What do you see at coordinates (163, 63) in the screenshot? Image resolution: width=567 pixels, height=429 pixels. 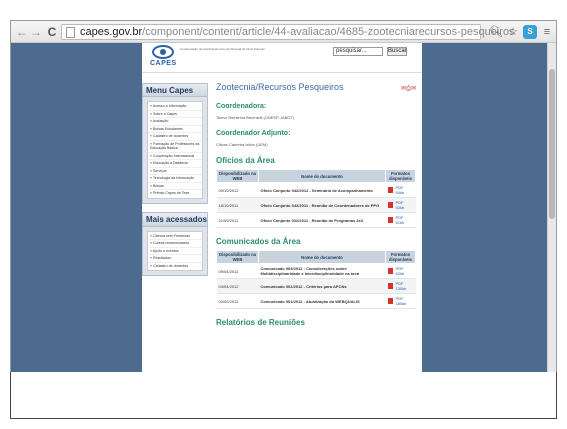 I see `logo-text: CAPES` at bounding box center [163, 63].